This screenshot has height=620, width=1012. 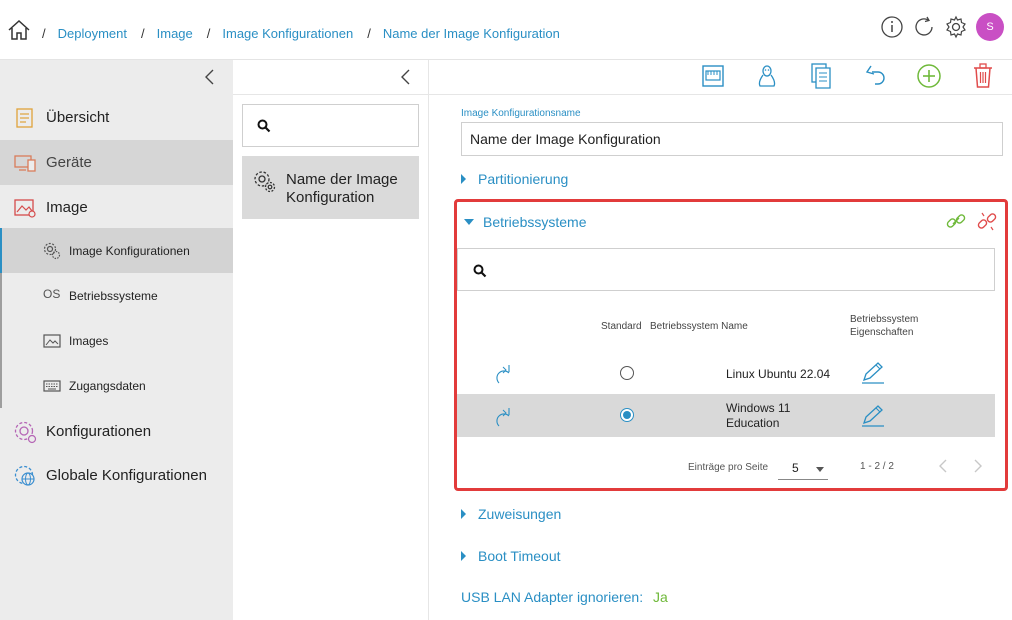 What do you see at coordinates (520, 514) in the screenshot?
I see `section-title: Zuweisungen` at bounding box center [520, 514].